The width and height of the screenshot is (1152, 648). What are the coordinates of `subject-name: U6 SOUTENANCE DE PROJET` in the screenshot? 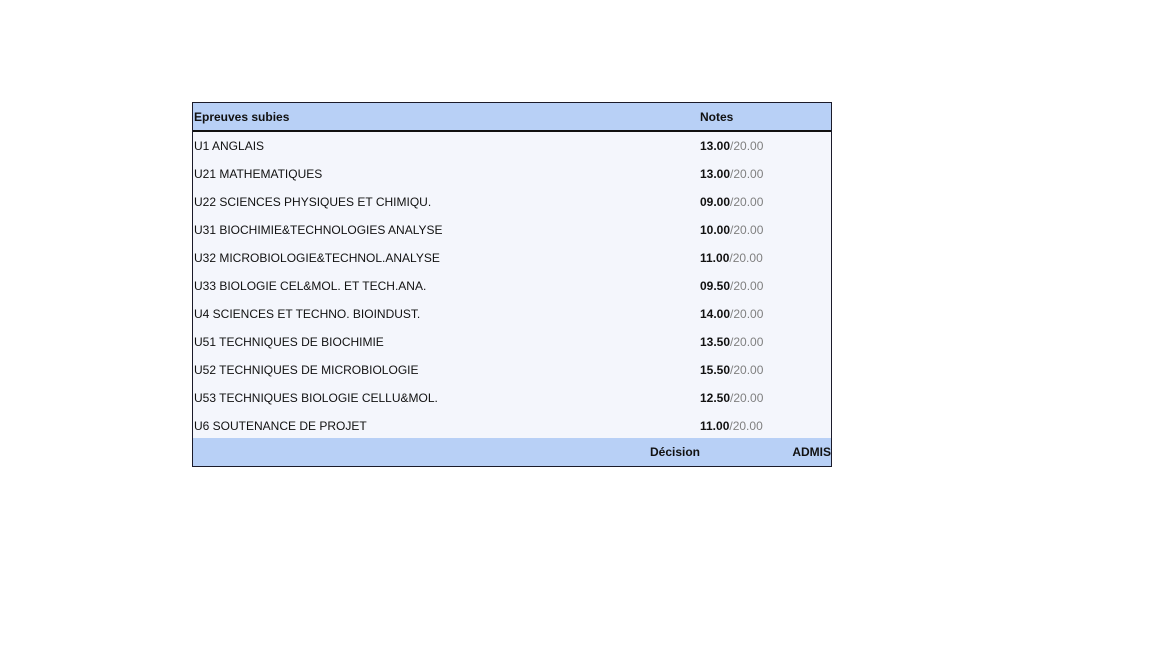 It's located at (280, 426).